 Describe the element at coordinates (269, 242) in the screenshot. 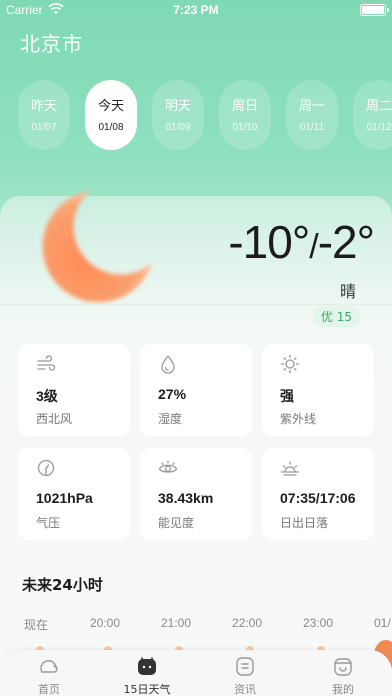

I see `temp-low: -10°` at that location.